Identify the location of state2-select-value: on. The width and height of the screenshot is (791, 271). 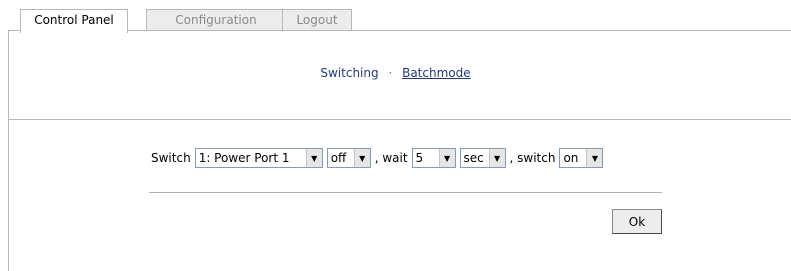
(571, 158).